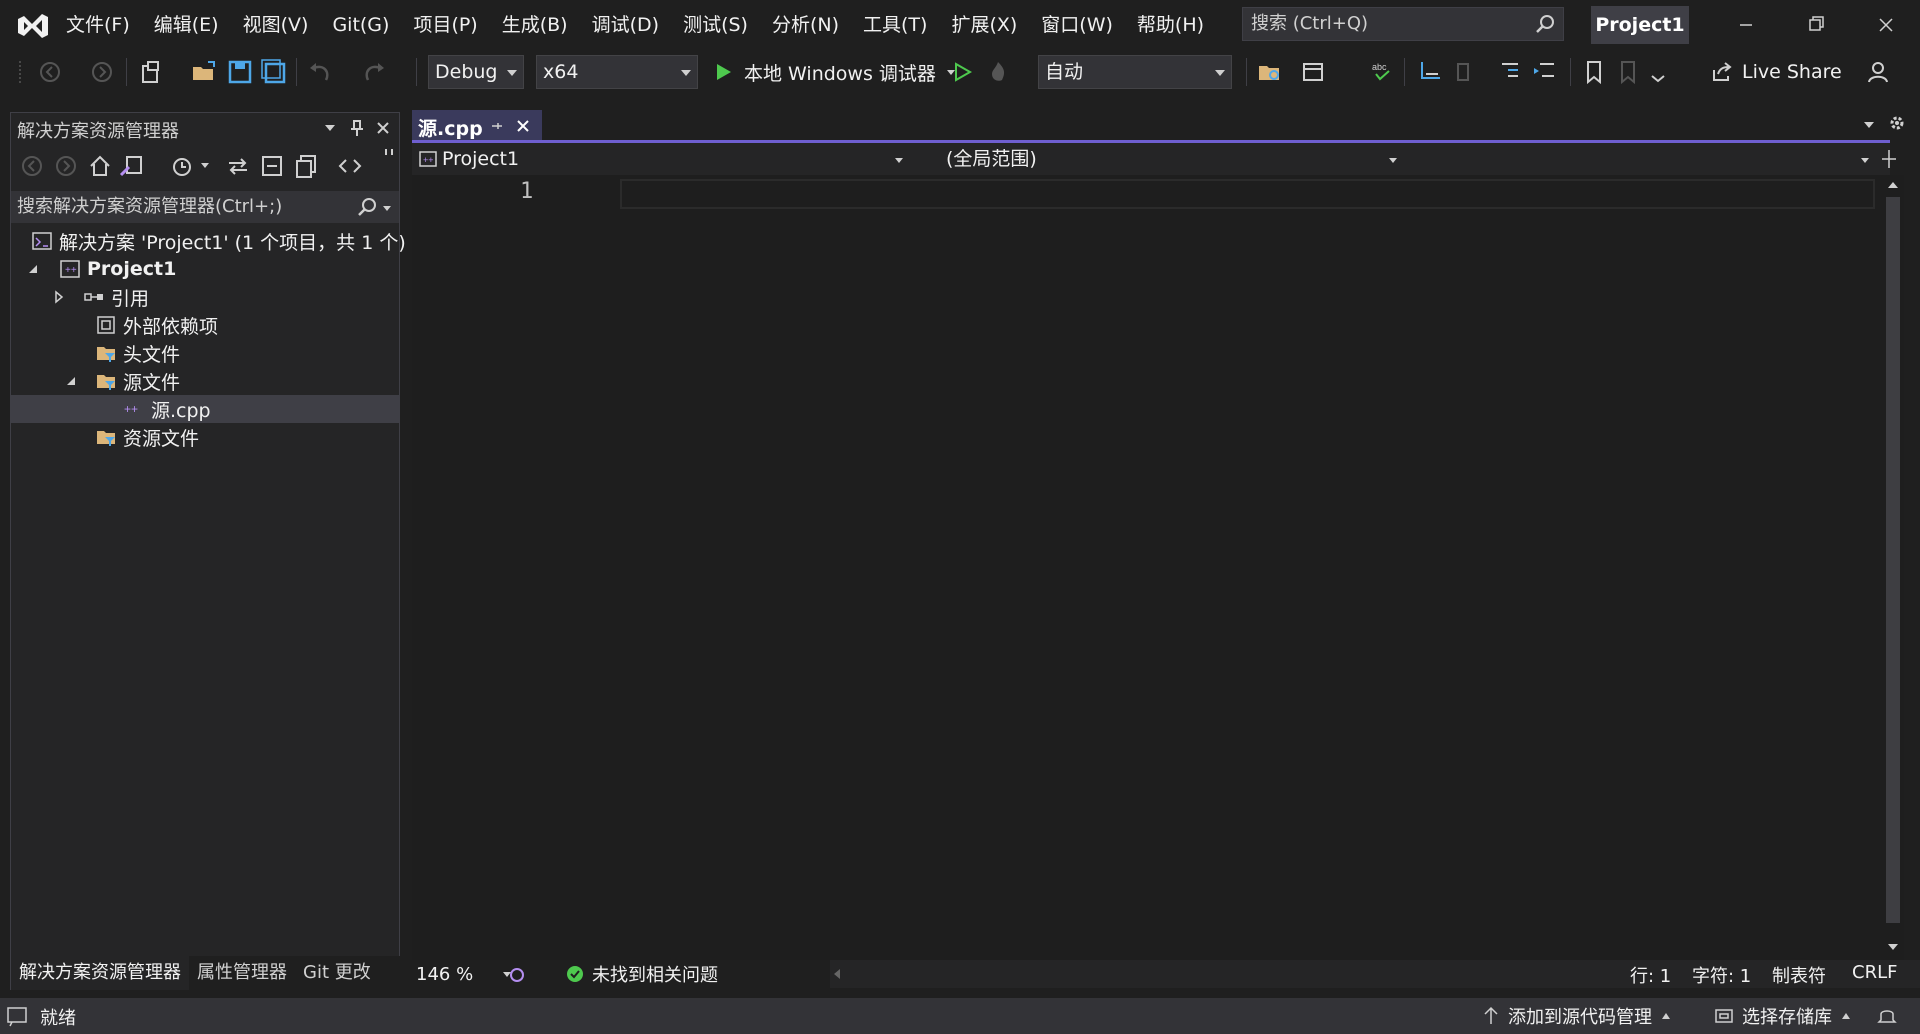  Describe the element at coordinates (238, 166) in the screenshot. I see `sync-icon` at that location.